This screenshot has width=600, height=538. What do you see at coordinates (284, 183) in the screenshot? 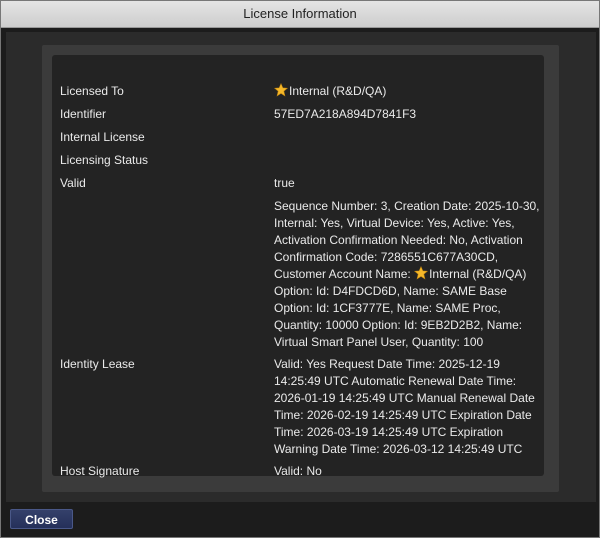
I see `valid-value: true` at bounding box center [284, 183].